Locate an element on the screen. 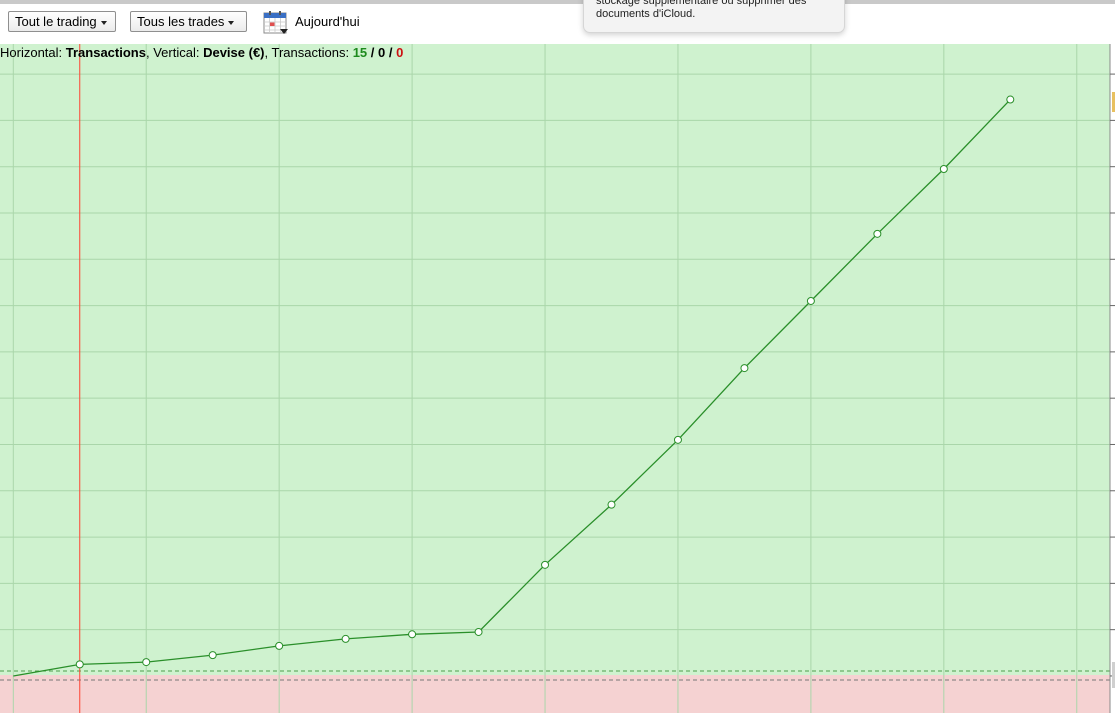 Image resolution: width=1115 pixels, height=713 pixels. horizontal-label: Horizontal: is located at coordinates (31, 52).